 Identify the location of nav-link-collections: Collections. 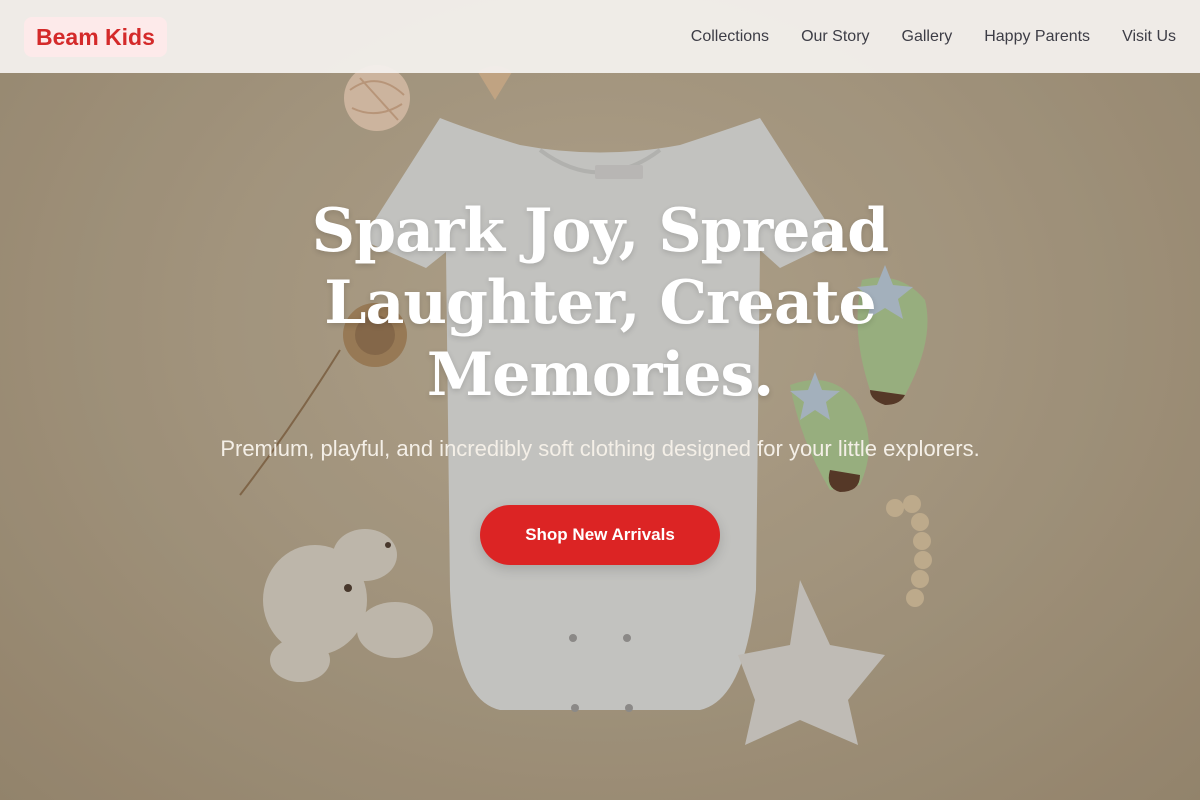
(730, 37).